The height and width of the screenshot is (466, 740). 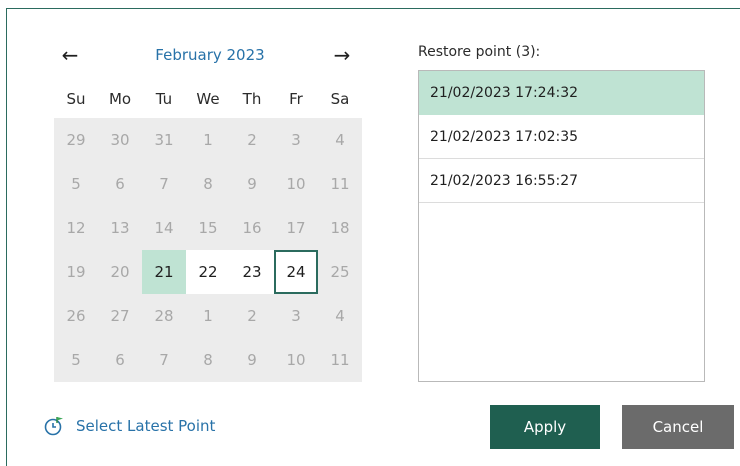 What do you see at coordinates (252, 228) in the screenshot?
I see `calendar-day: 16` at bounding box center [252, 228].